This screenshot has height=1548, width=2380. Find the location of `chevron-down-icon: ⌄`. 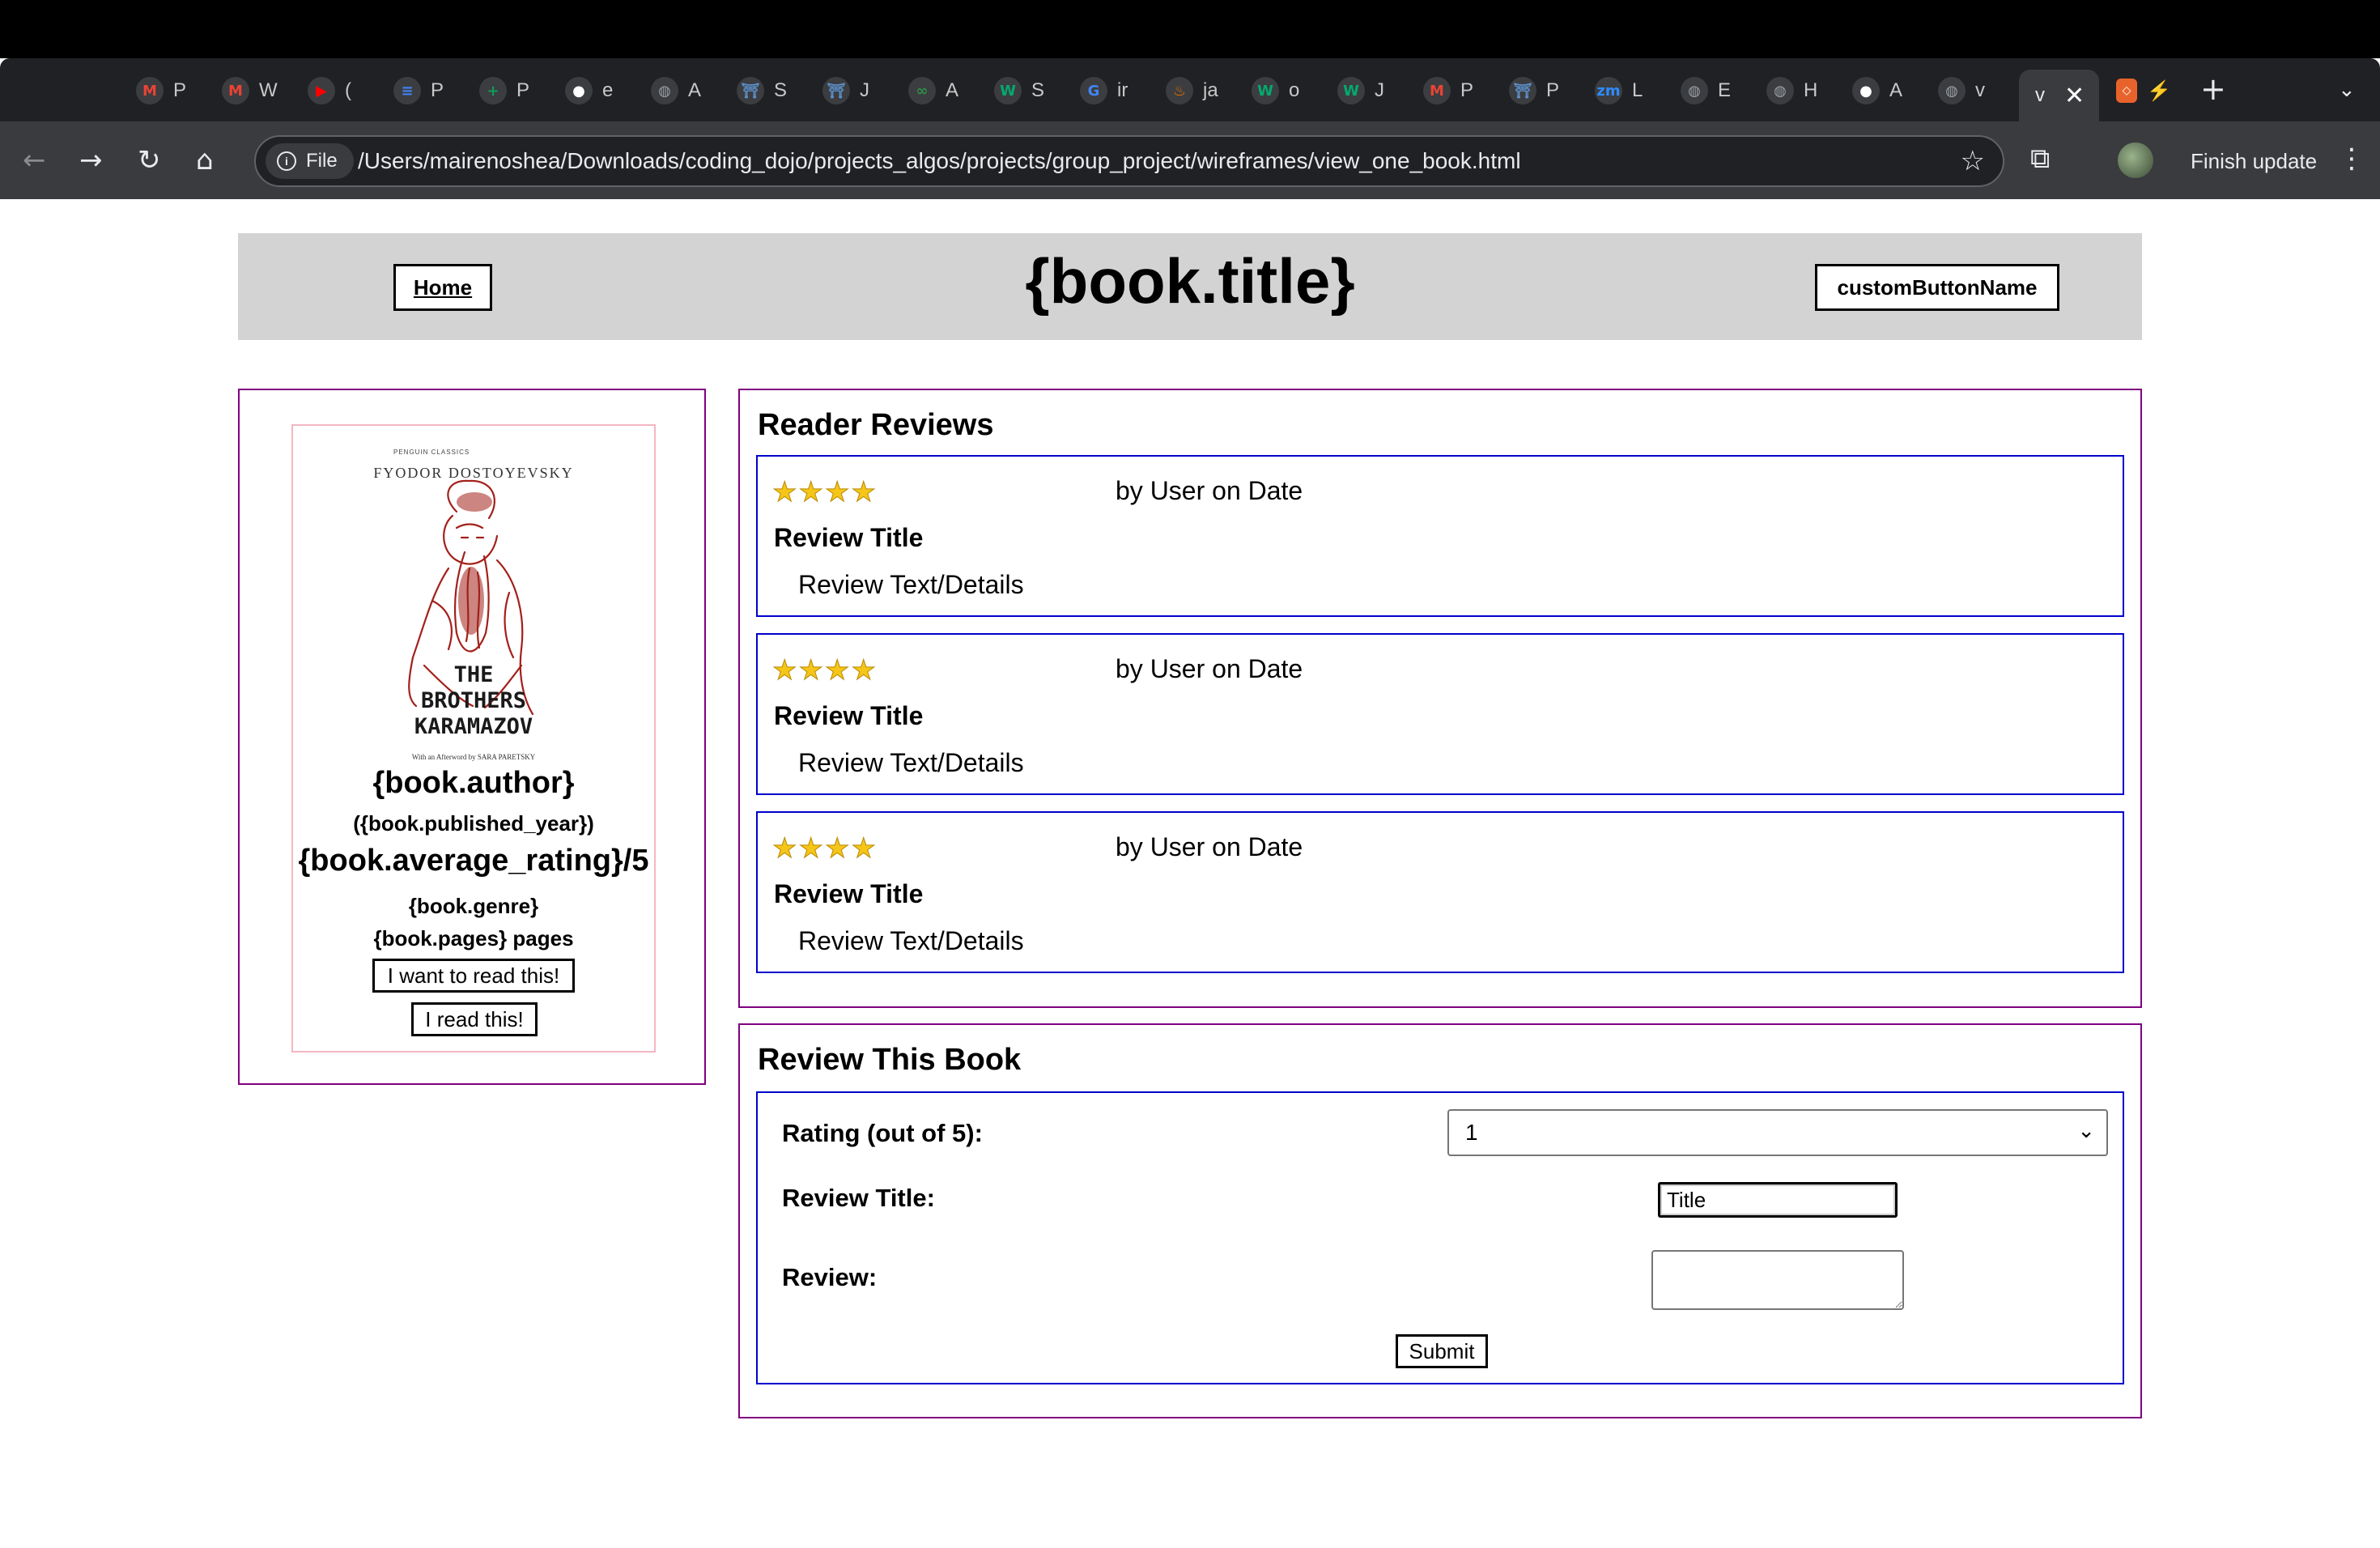

chevron-down-icon: ⌄ is located at coordinates (2086, 1131).